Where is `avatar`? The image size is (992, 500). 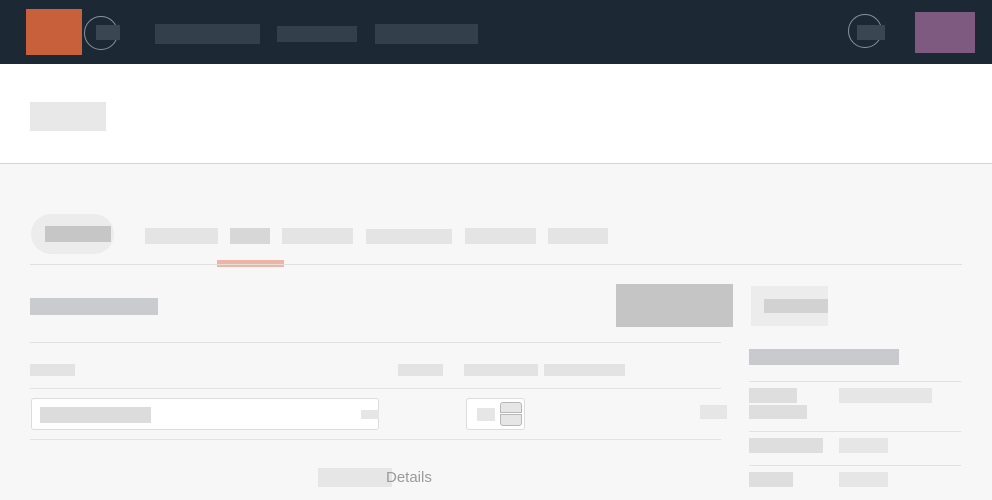 avatar is located at coordinates (945, 32).